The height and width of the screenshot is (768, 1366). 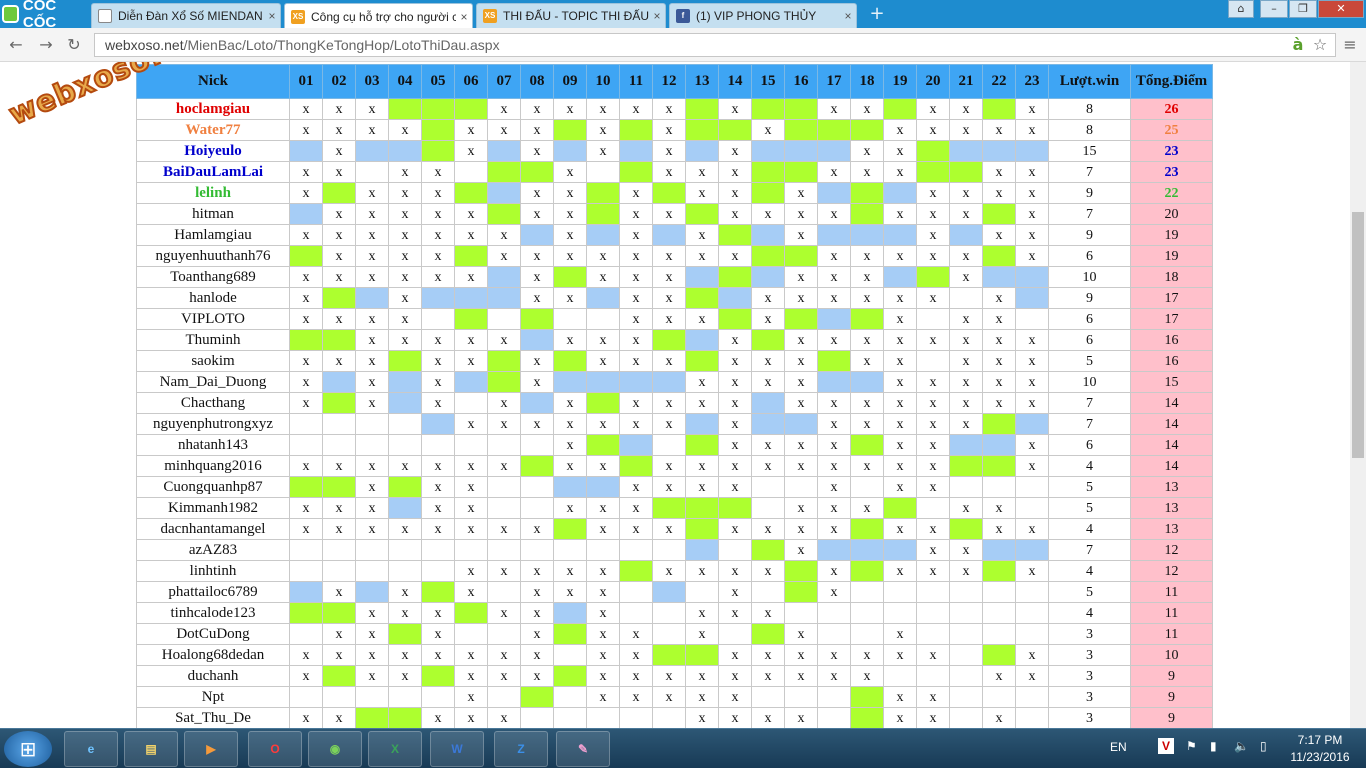 What do you see at coordinates (763, 15) in the screenshot?
I see `tab-4: f (1) VIP PHONG THỦY ×` at bounding box center [763, 15].